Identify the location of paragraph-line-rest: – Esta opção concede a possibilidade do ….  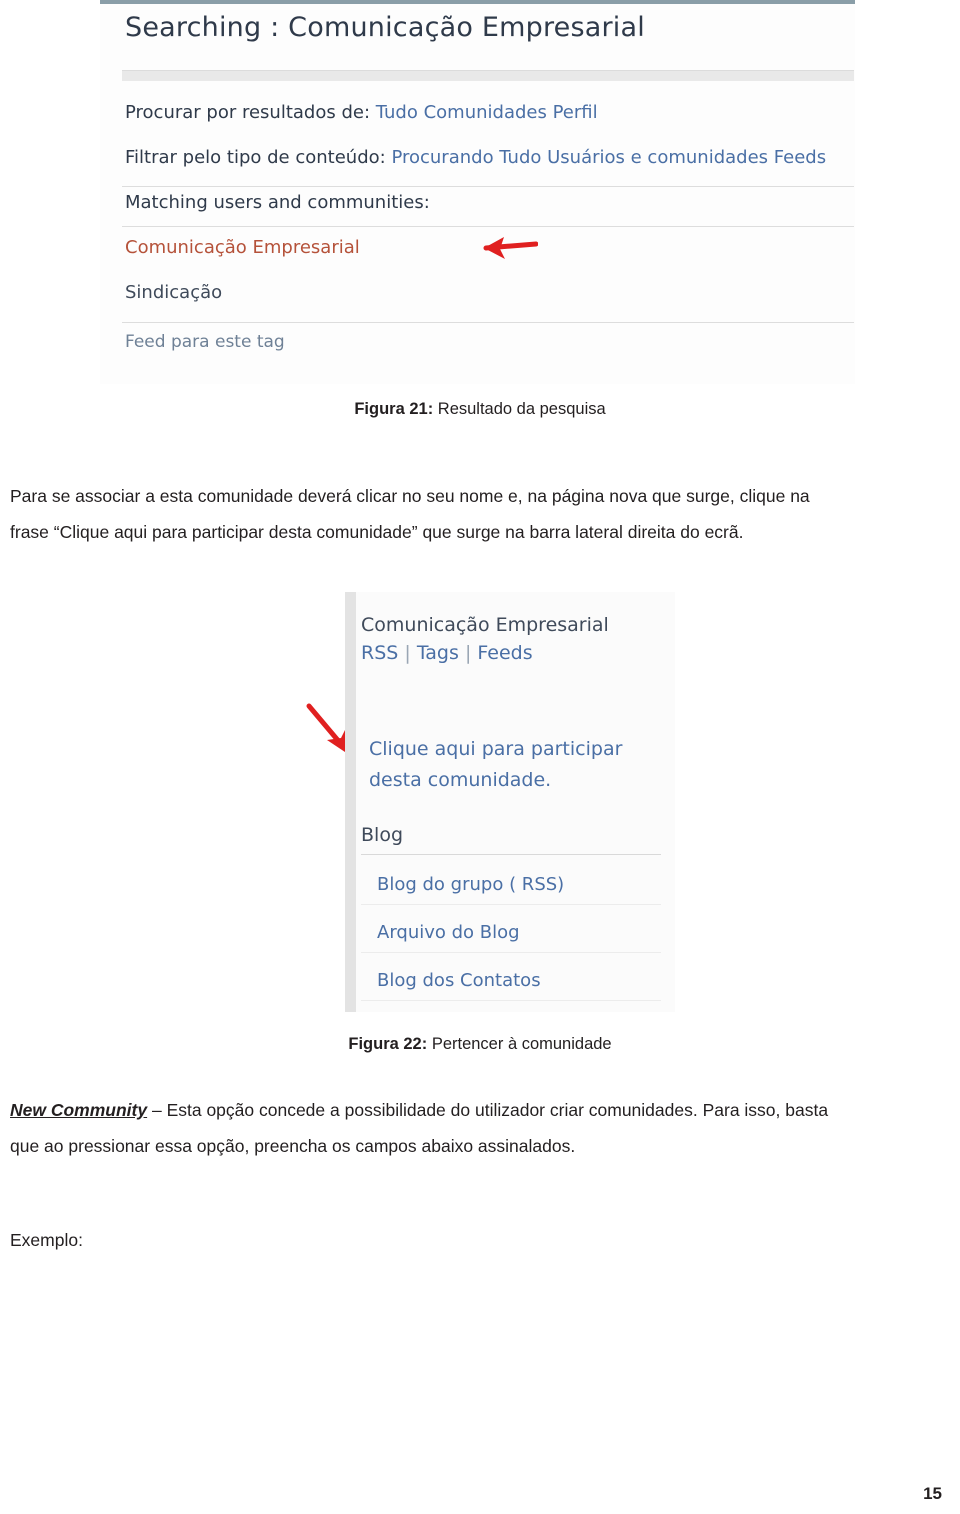
(488, 1110).